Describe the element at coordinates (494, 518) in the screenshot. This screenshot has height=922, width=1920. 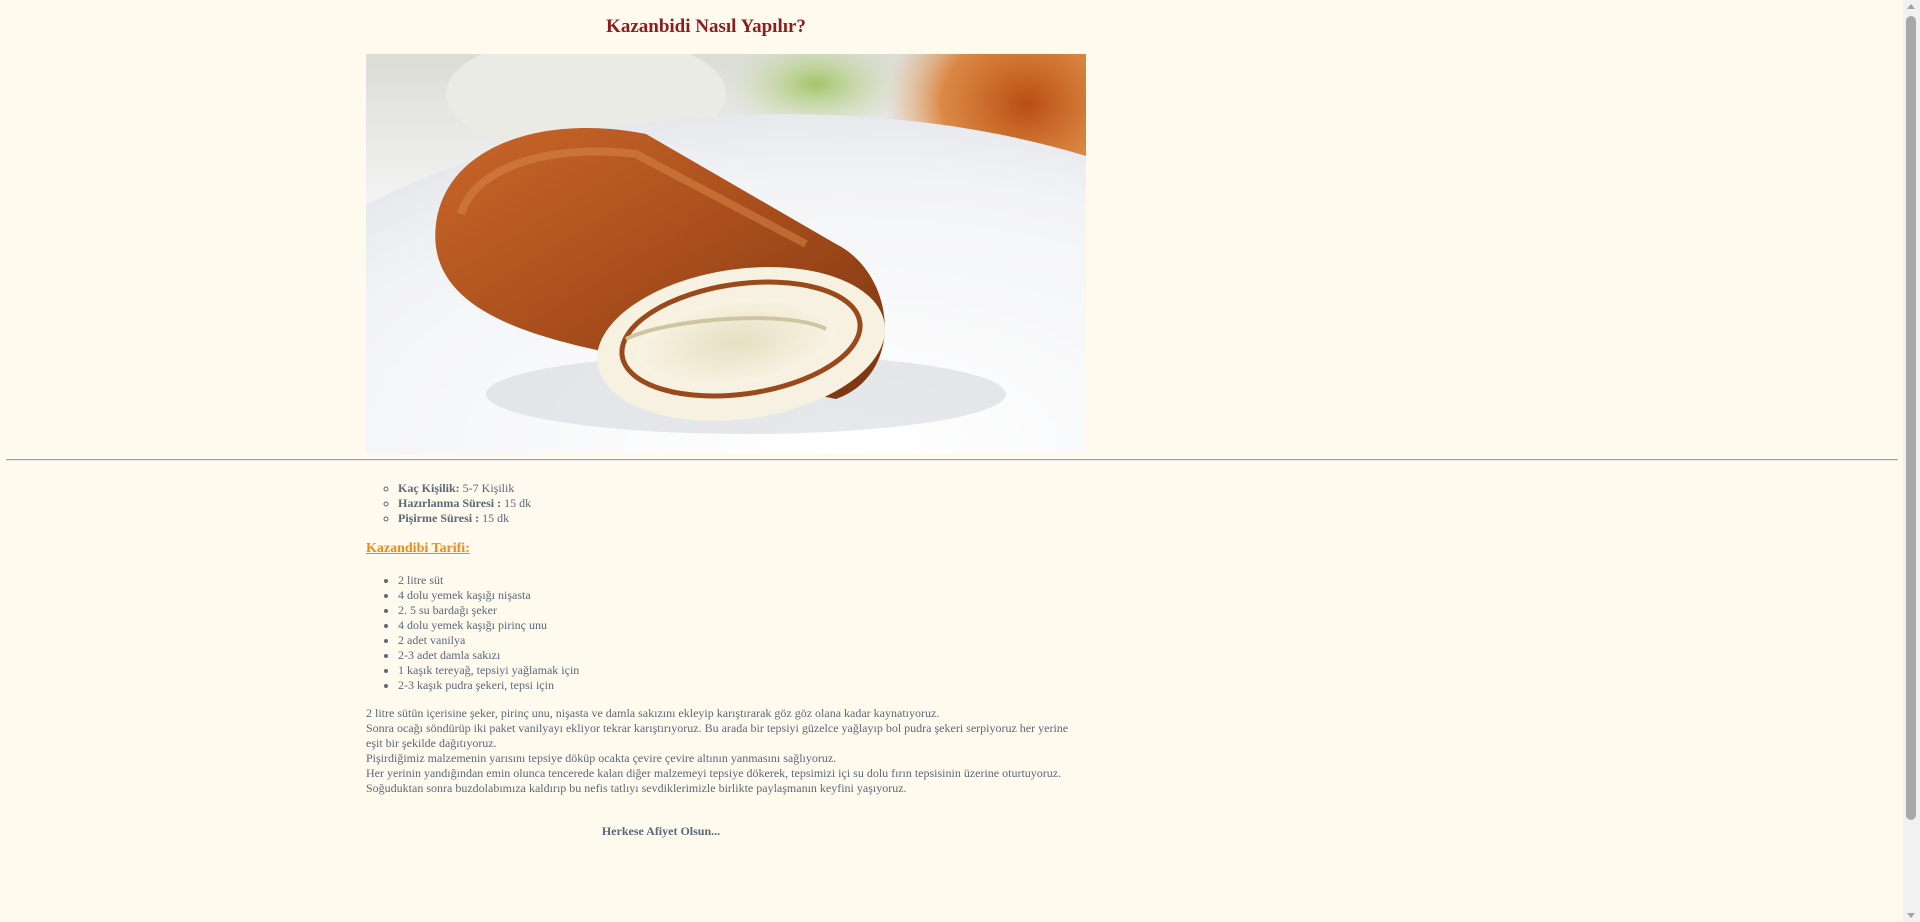
I see `cook-time-value: 15 dk` at that location.